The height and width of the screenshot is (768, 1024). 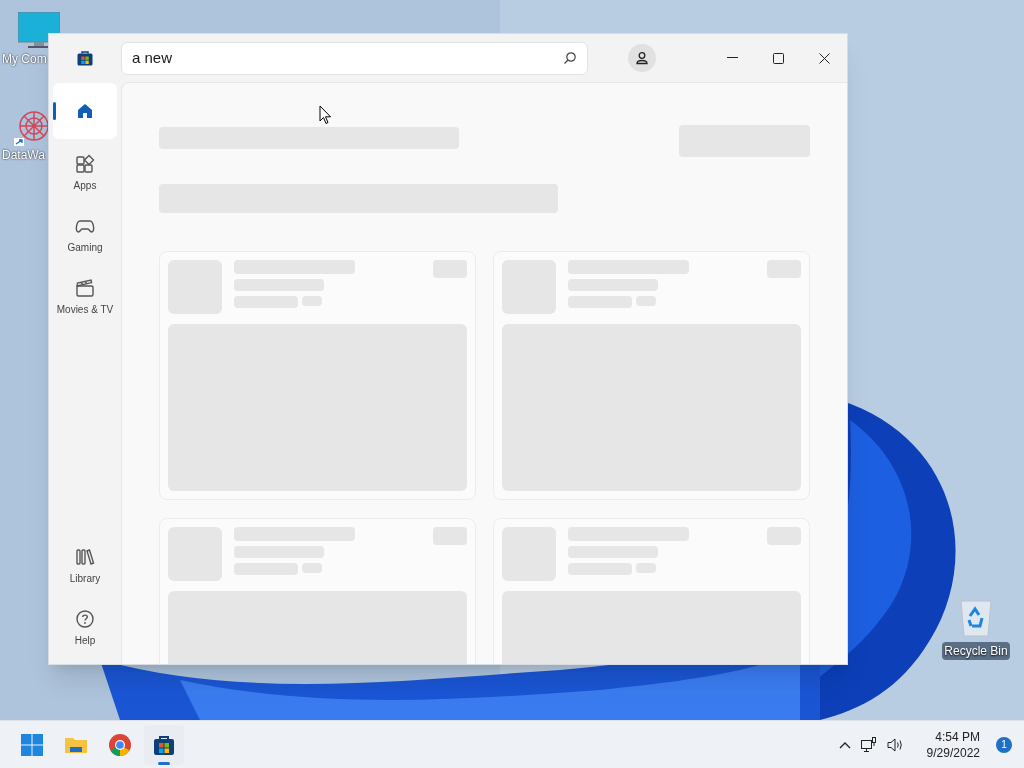 What do you see at coordinates (85, 618) in the screenshot?
I see `help-icon` at bounding box center [85, 618].